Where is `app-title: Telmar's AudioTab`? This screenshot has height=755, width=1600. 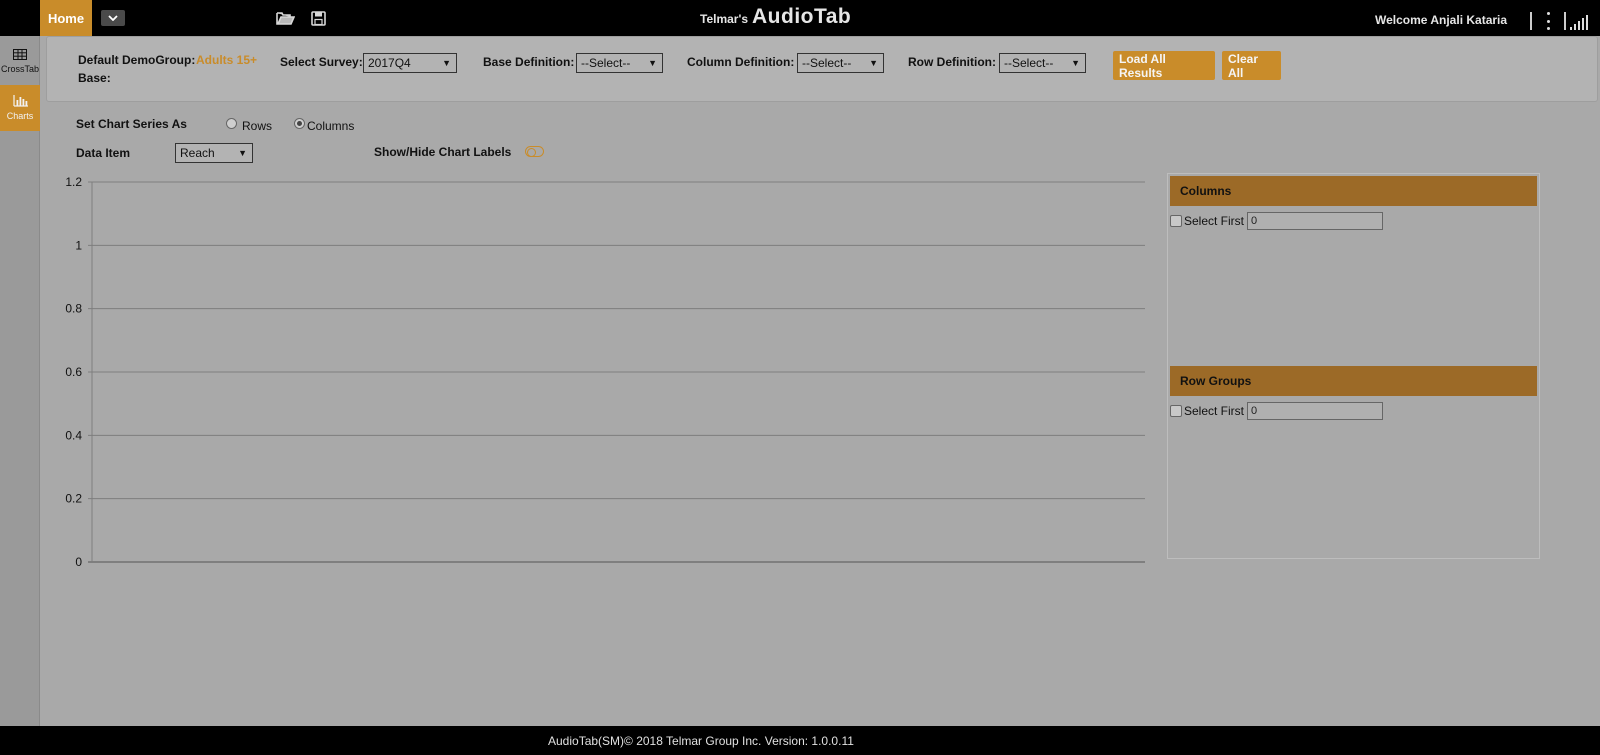 app-title: Telmar's AudioTab is located at coordinates (775, 18).